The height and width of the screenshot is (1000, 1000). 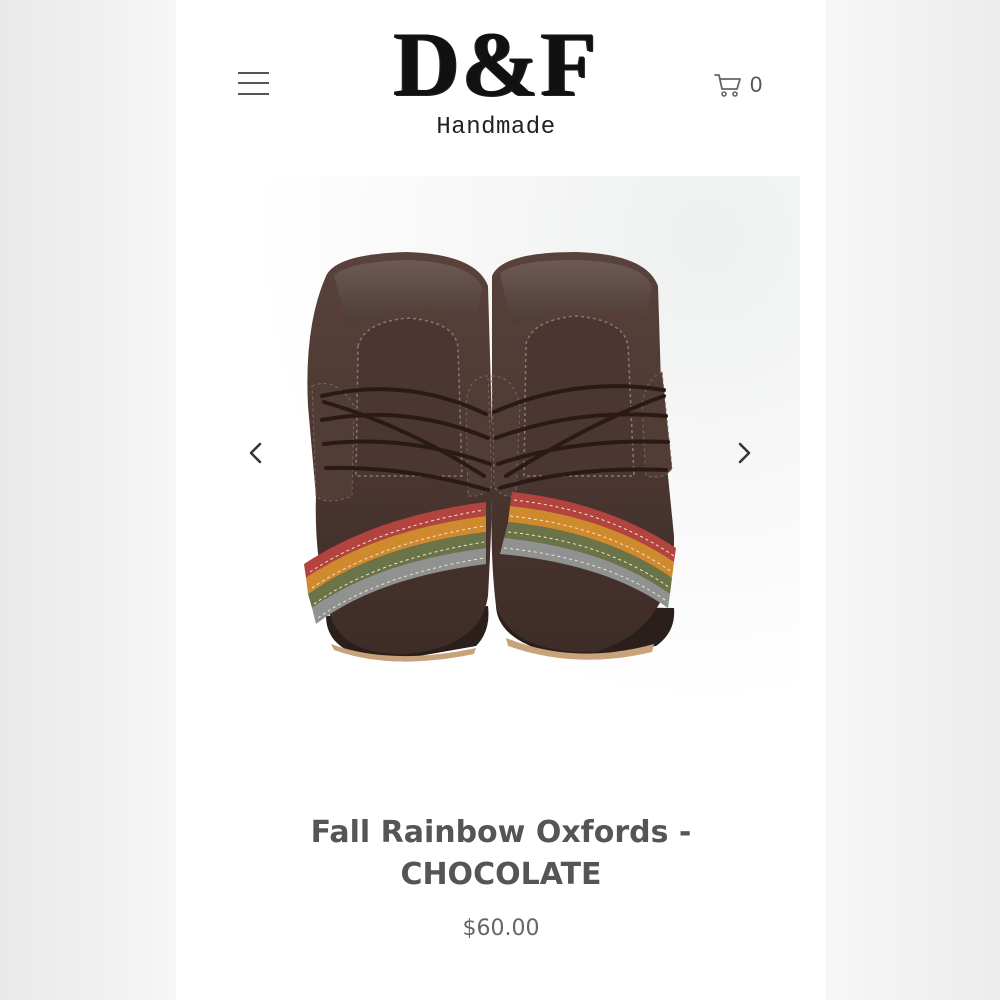 I want to click on product-price: $60.00, so click(x=501, y=928).